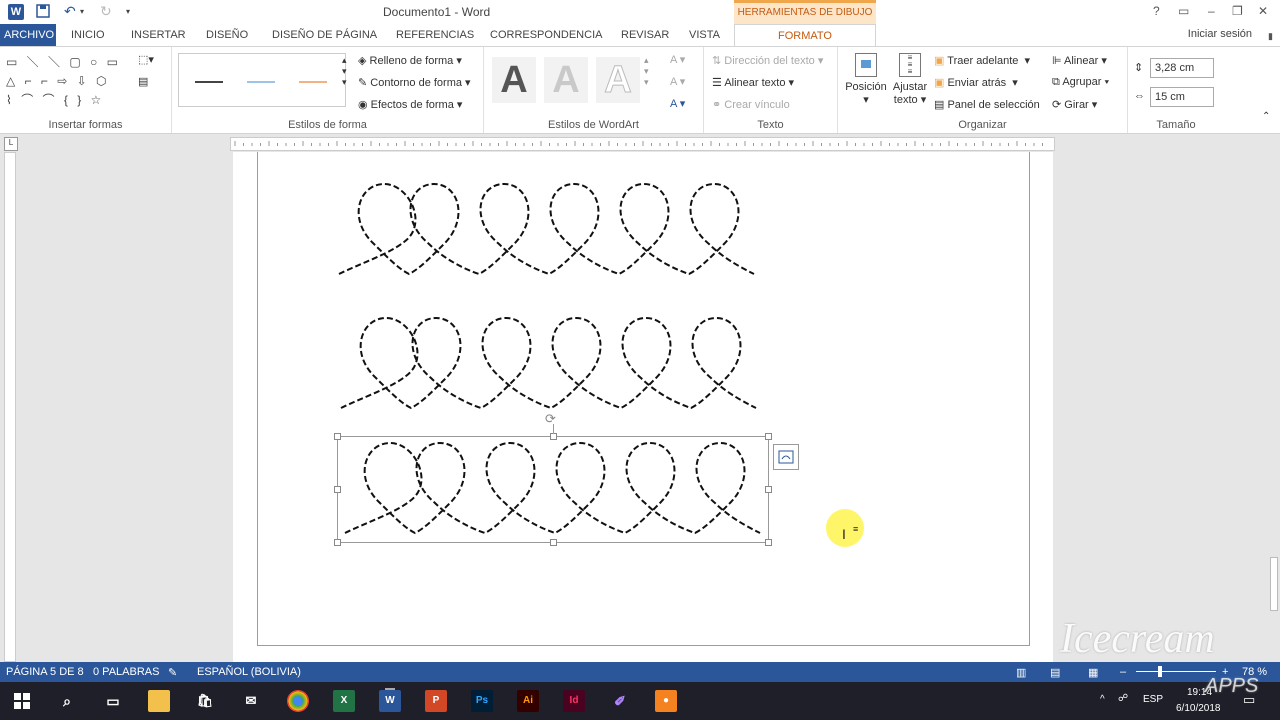  Describe the element at coordinates (22, 701) in the screenshot. I see `windows-start-icon` at that location.